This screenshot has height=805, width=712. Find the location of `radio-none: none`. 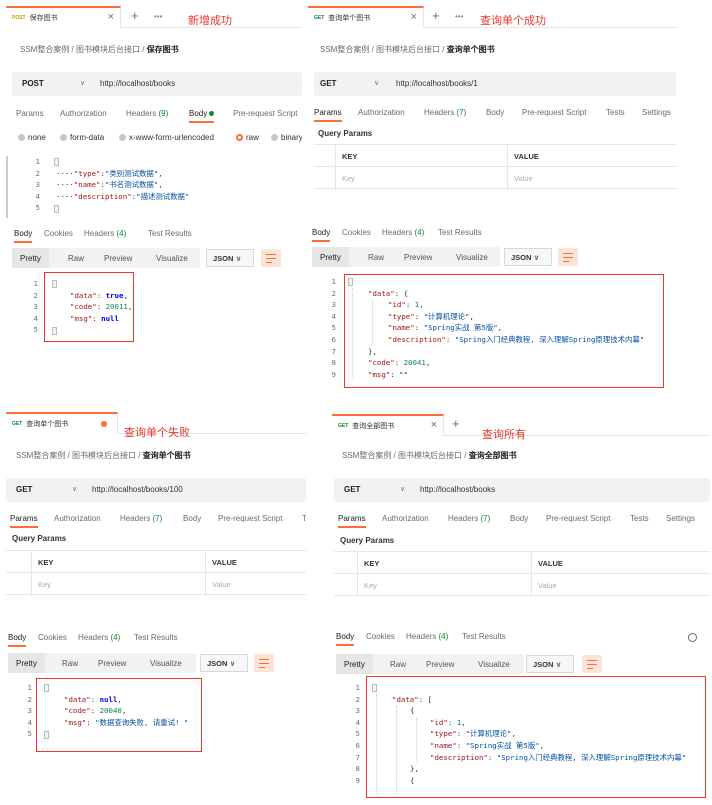

radio-none: none is located at coordinates (32, 137).